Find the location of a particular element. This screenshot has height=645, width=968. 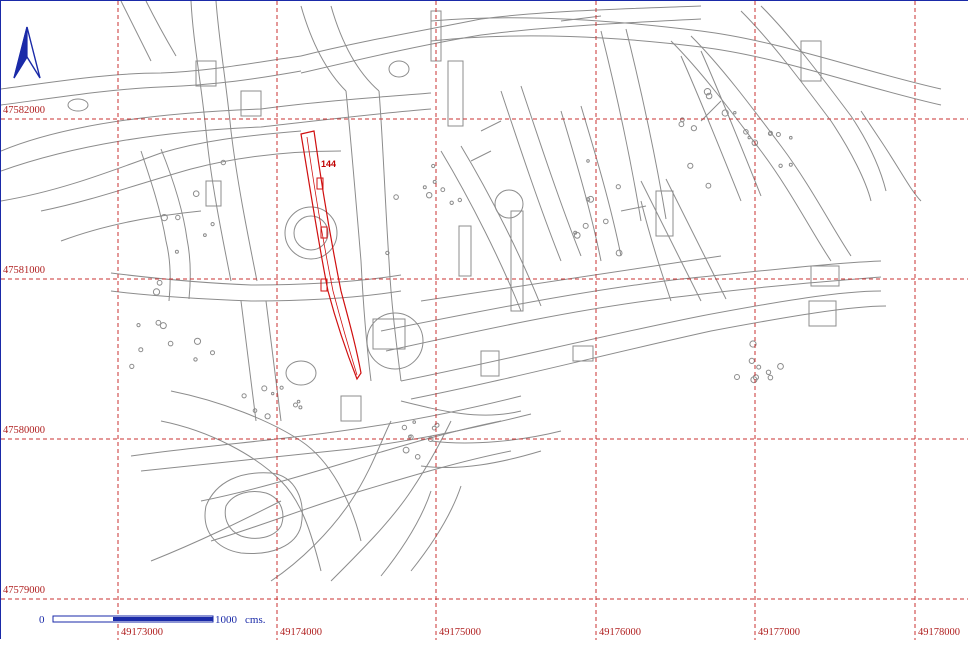

northing-label: 47582000 is located at coordinates (24, 110).